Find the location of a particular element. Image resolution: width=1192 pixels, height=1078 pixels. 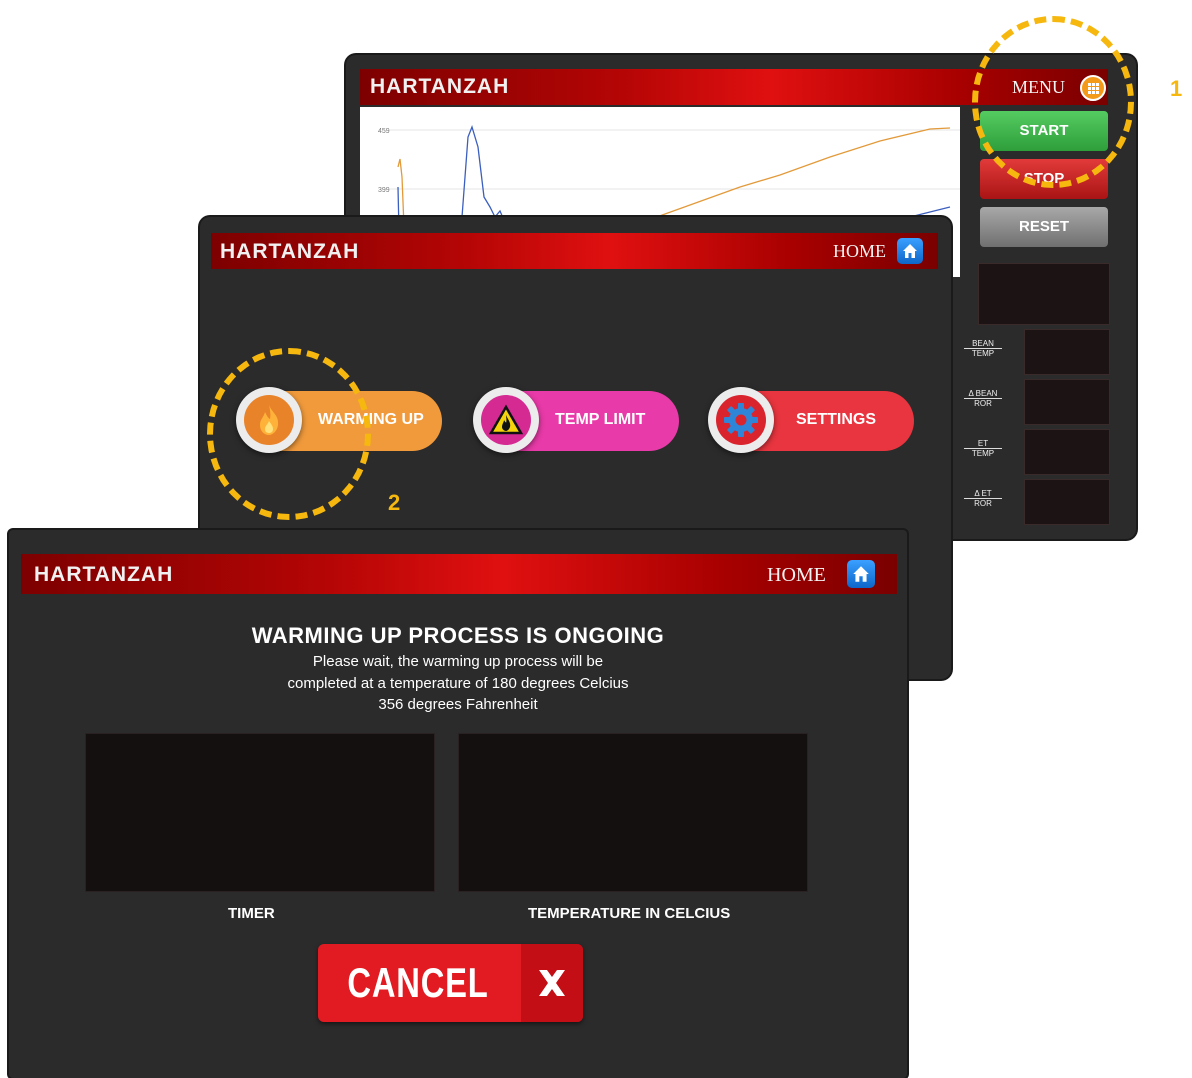

y-tick-399: 399 is located at coordinates (384, 190).